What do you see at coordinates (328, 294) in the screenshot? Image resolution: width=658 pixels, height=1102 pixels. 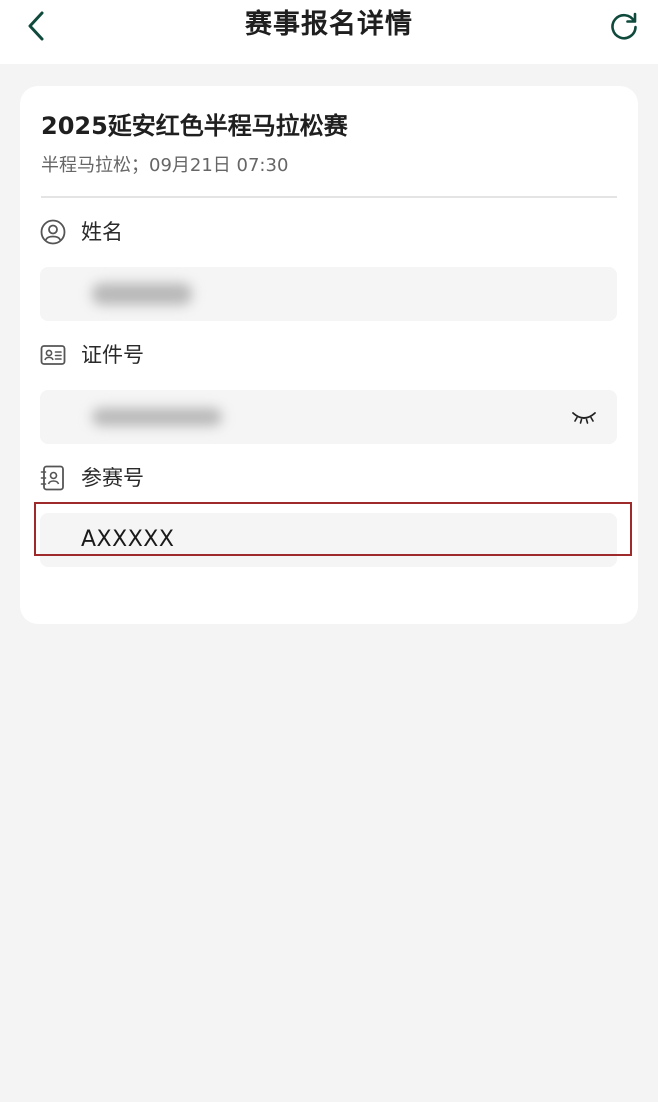 I see `name-field` at bounding box center [328, 294].